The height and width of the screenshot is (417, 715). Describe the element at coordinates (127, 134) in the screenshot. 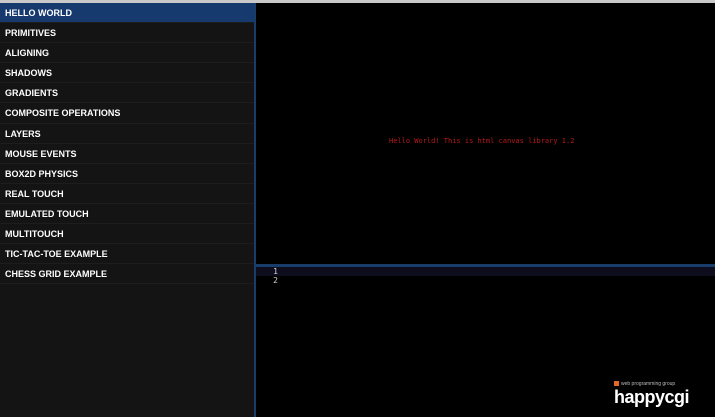

I see `sidebar-item-layers: LAYERS` at that location.